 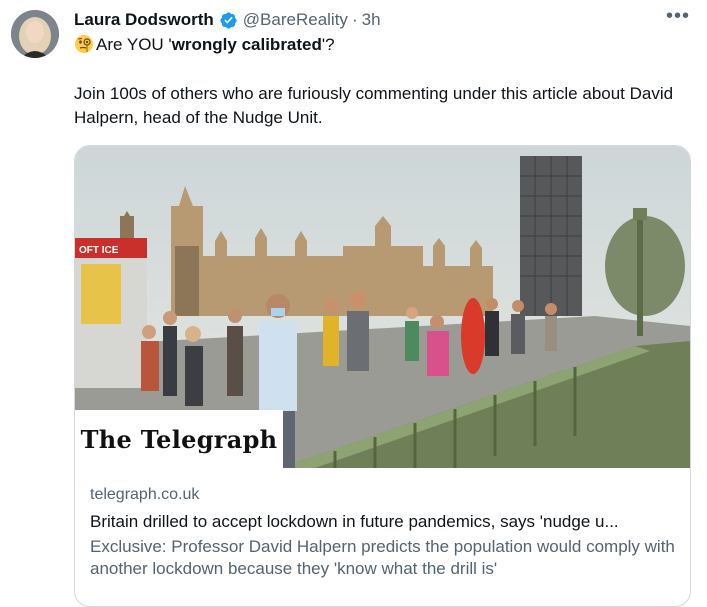 I want to click on tweet-header: Laura Dodsworth @BareReality · 3h, so click(x=380, y=20).